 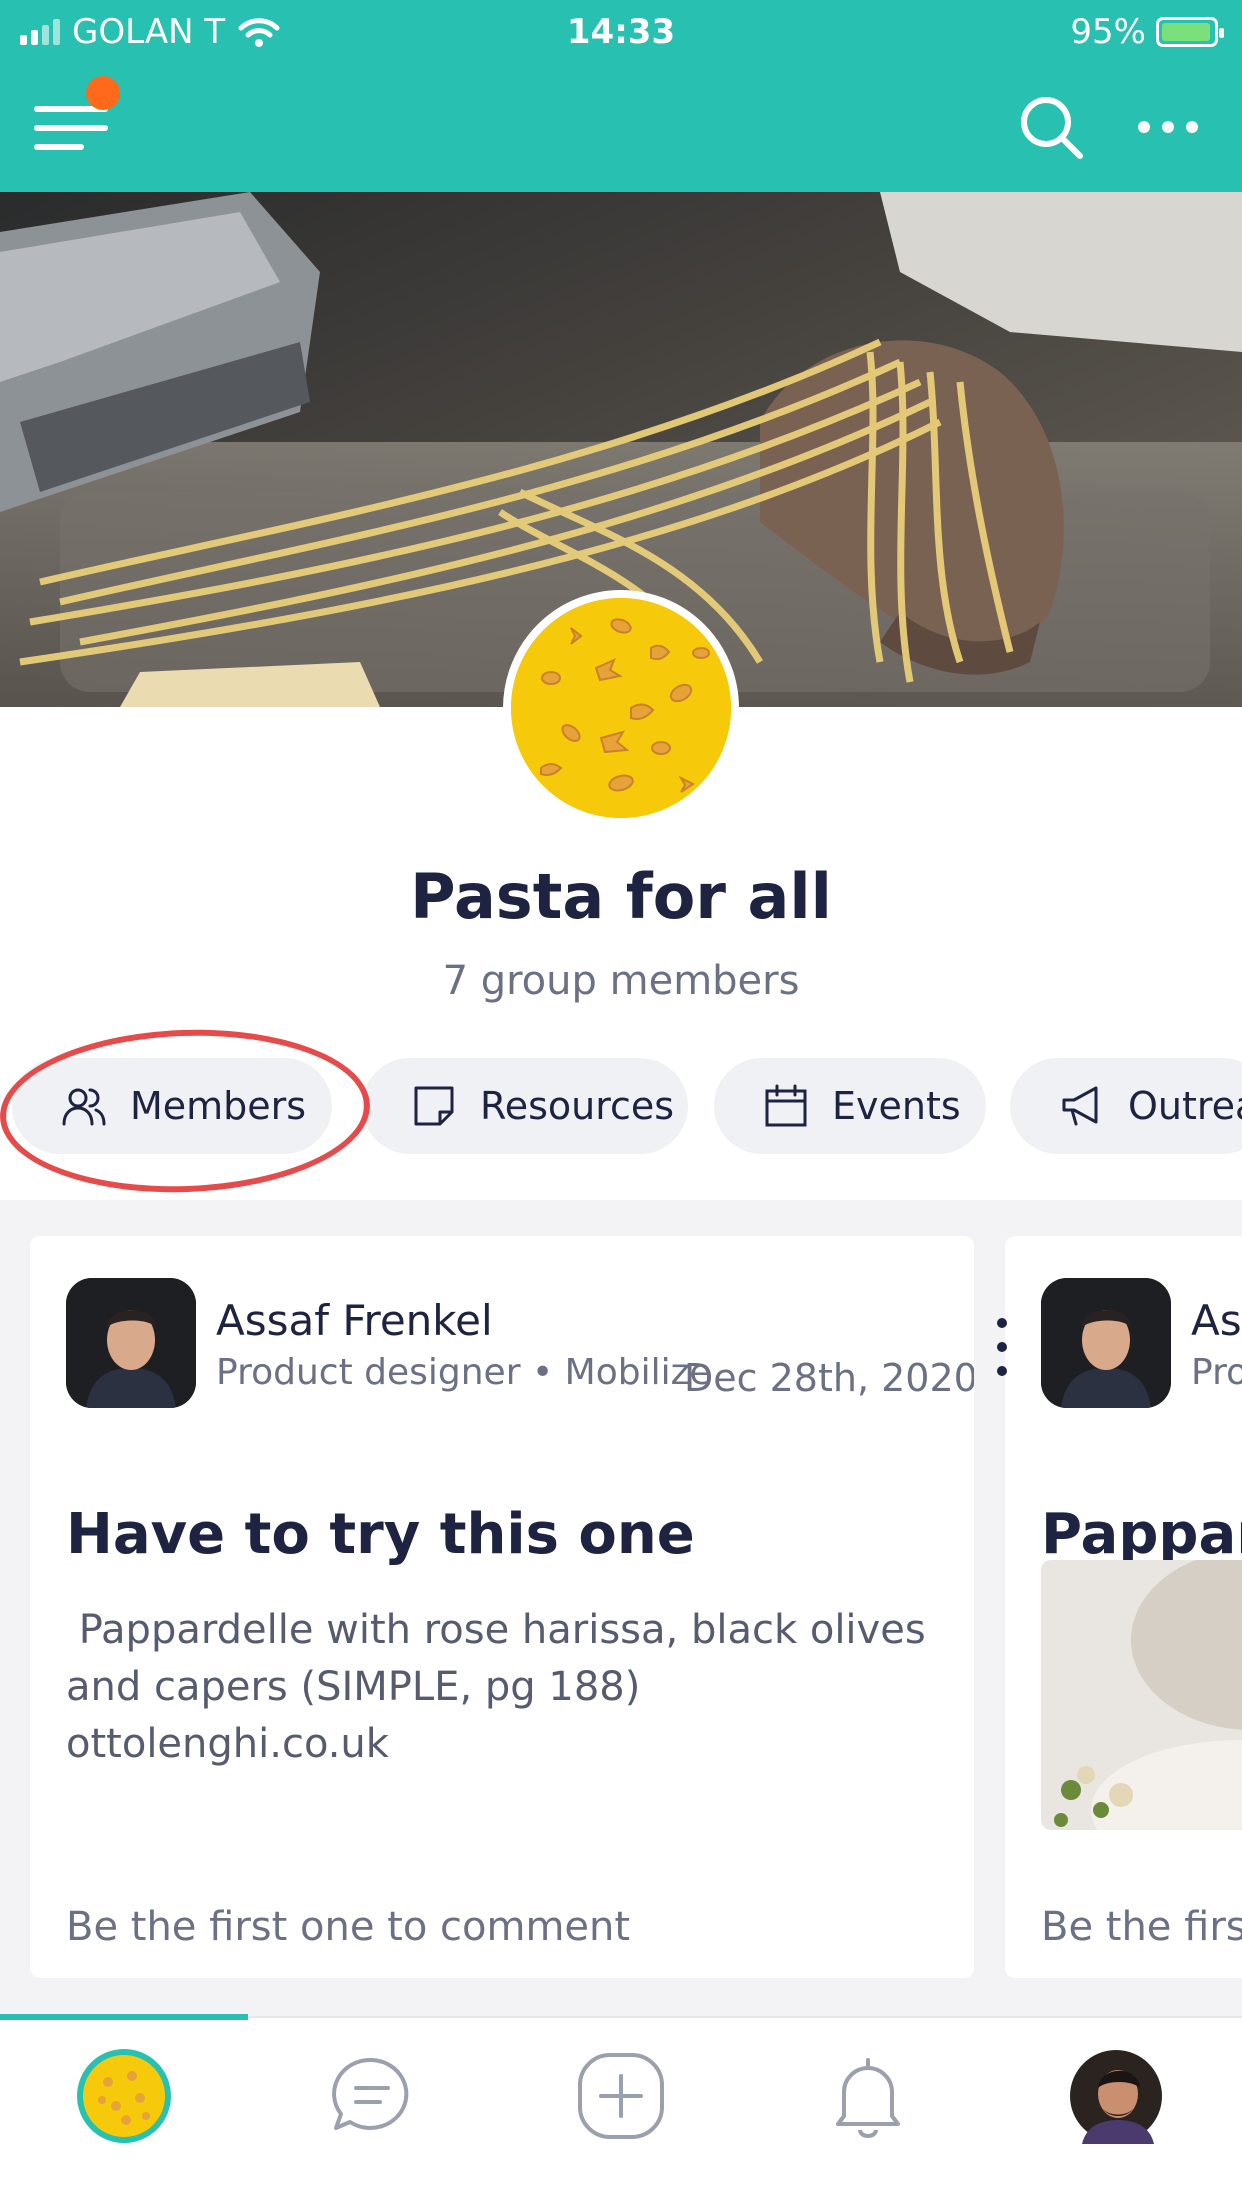 I want to click on tab-resources: Resources, so click(x=525, y=1106).